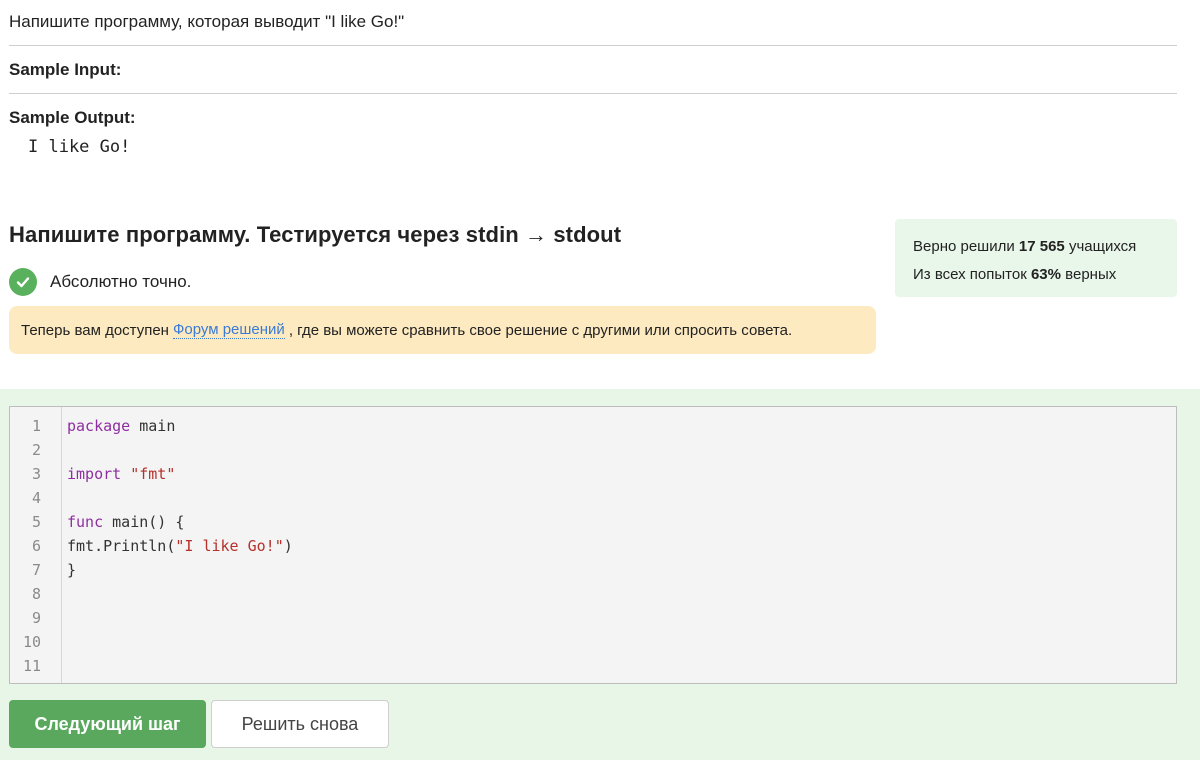  I want to click on stats-attempts-line: Из всех попыток 63% верных, so click(1036, 275).